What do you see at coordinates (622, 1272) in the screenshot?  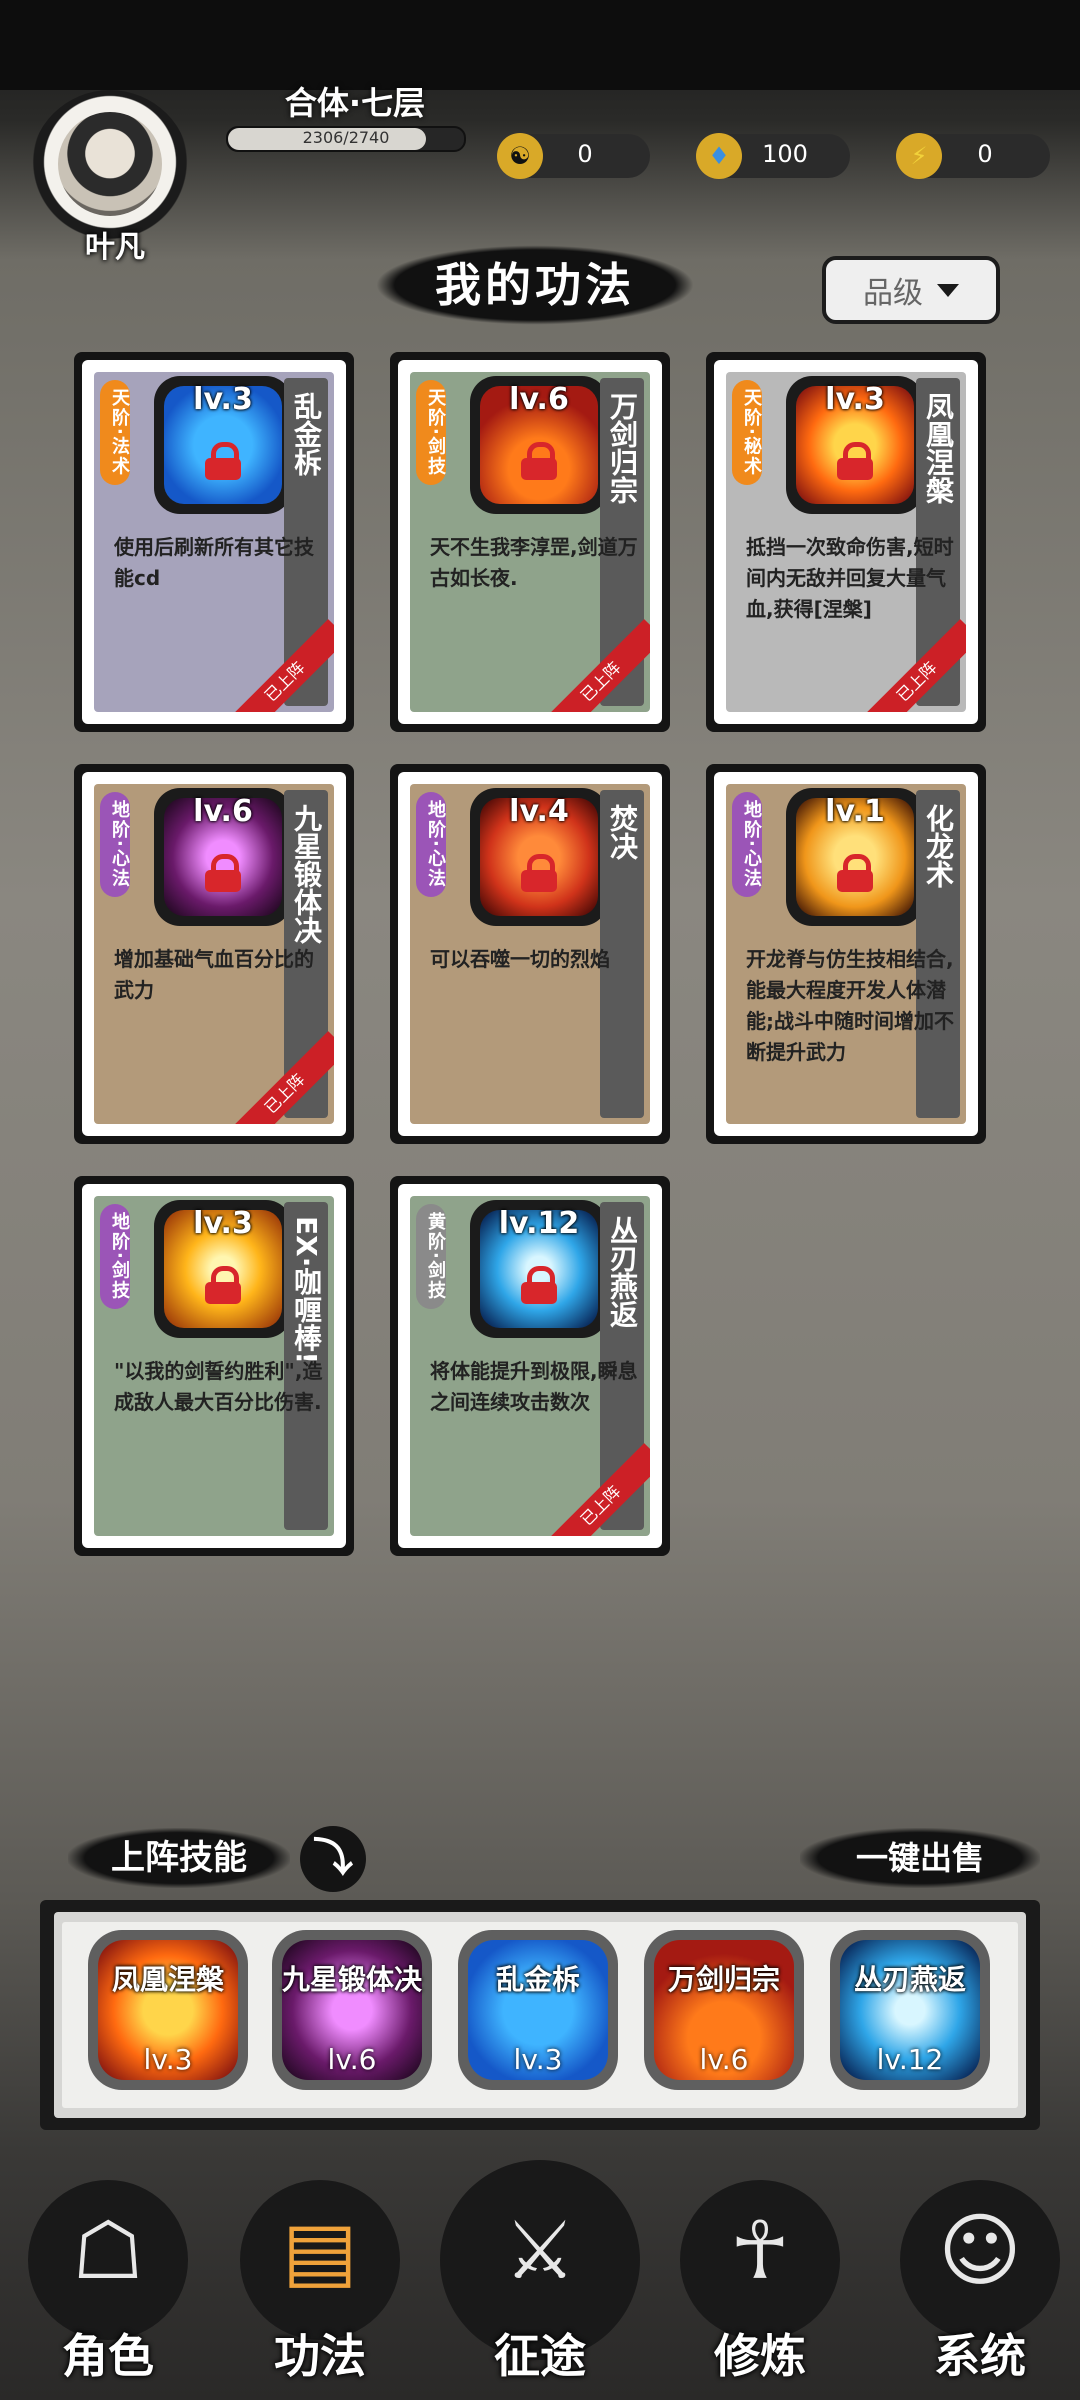 I see `skill-name: 丛刃燕返` at bounding box center [622, 1272].